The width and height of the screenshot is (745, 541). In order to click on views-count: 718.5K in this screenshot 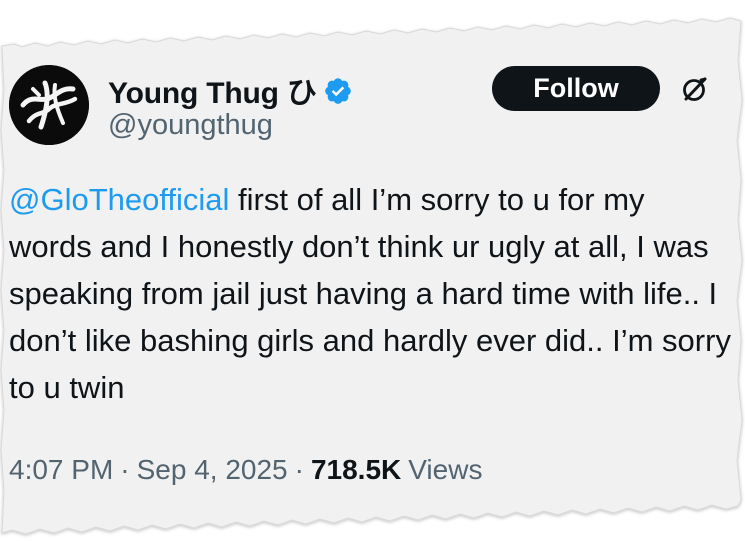, I will do `click(356, 469)`.